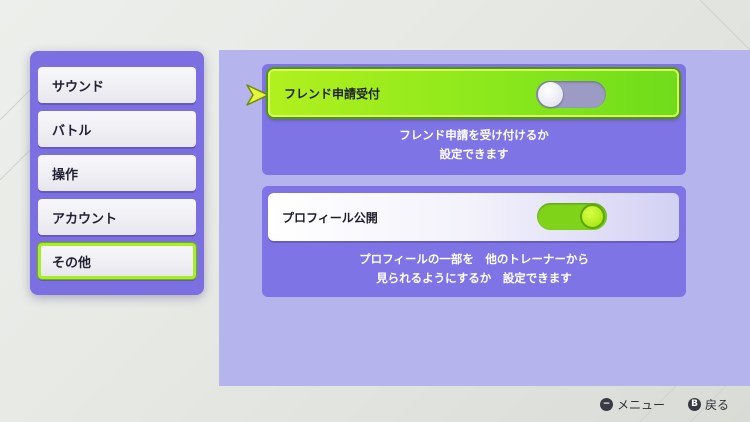 Image resolution: width=750 pixels, height=422 pixels. What do you see at coordinates (474, 135) in the screenshot?
I see `description-line: フレンド申請を受け付けるか` at bounding box center [474, 135].